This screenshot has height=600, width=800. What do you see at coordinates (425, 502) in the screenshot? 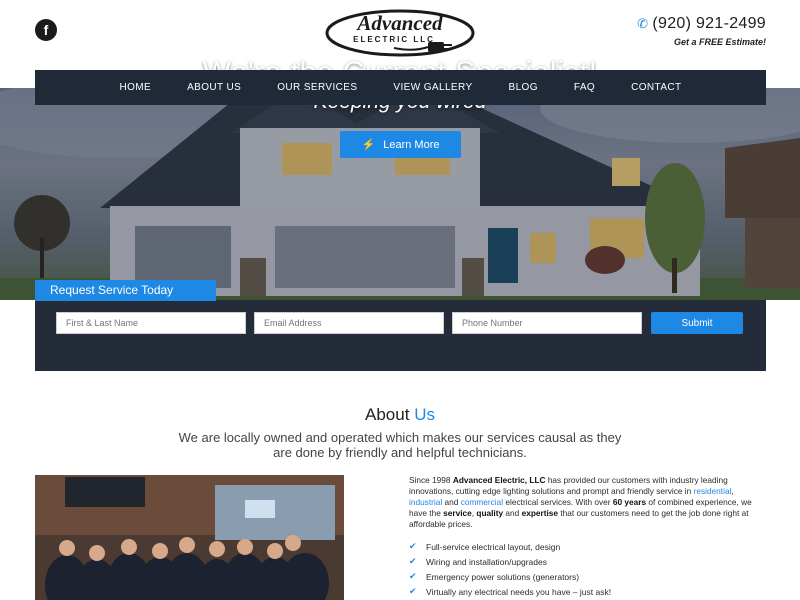
I see `industrial-link: industrial` at bounding box center [425, 502].